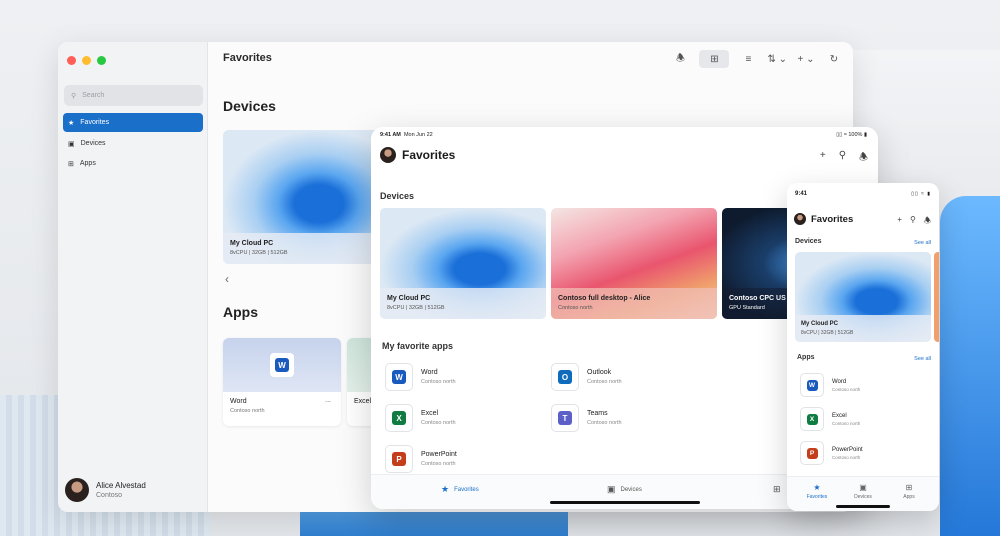 Image resolution: width=1000 pixels, height=536 pixels. I want to click on sidebar-item-label: Apps, so click(87, 163).